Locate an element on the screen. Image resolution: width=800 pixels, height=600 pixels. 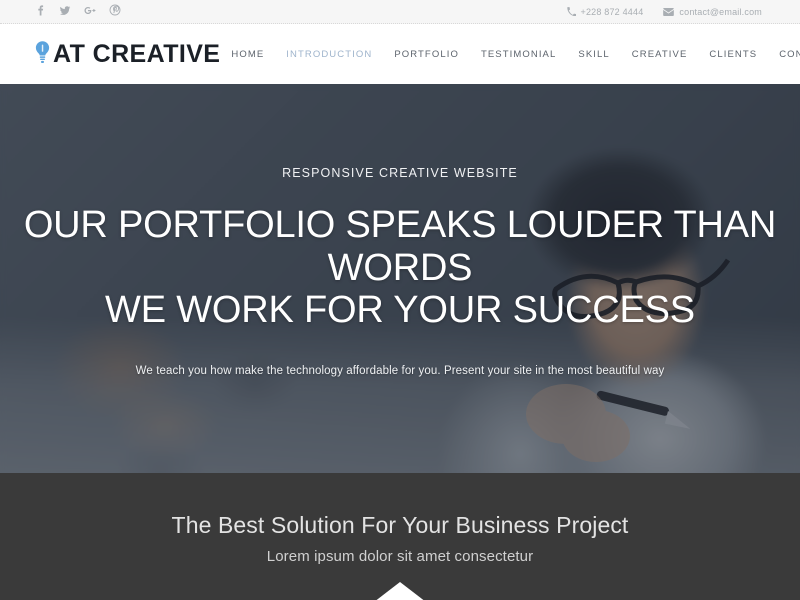
nav-link-creative: CREATIVE is located at coordinates (660, 54).